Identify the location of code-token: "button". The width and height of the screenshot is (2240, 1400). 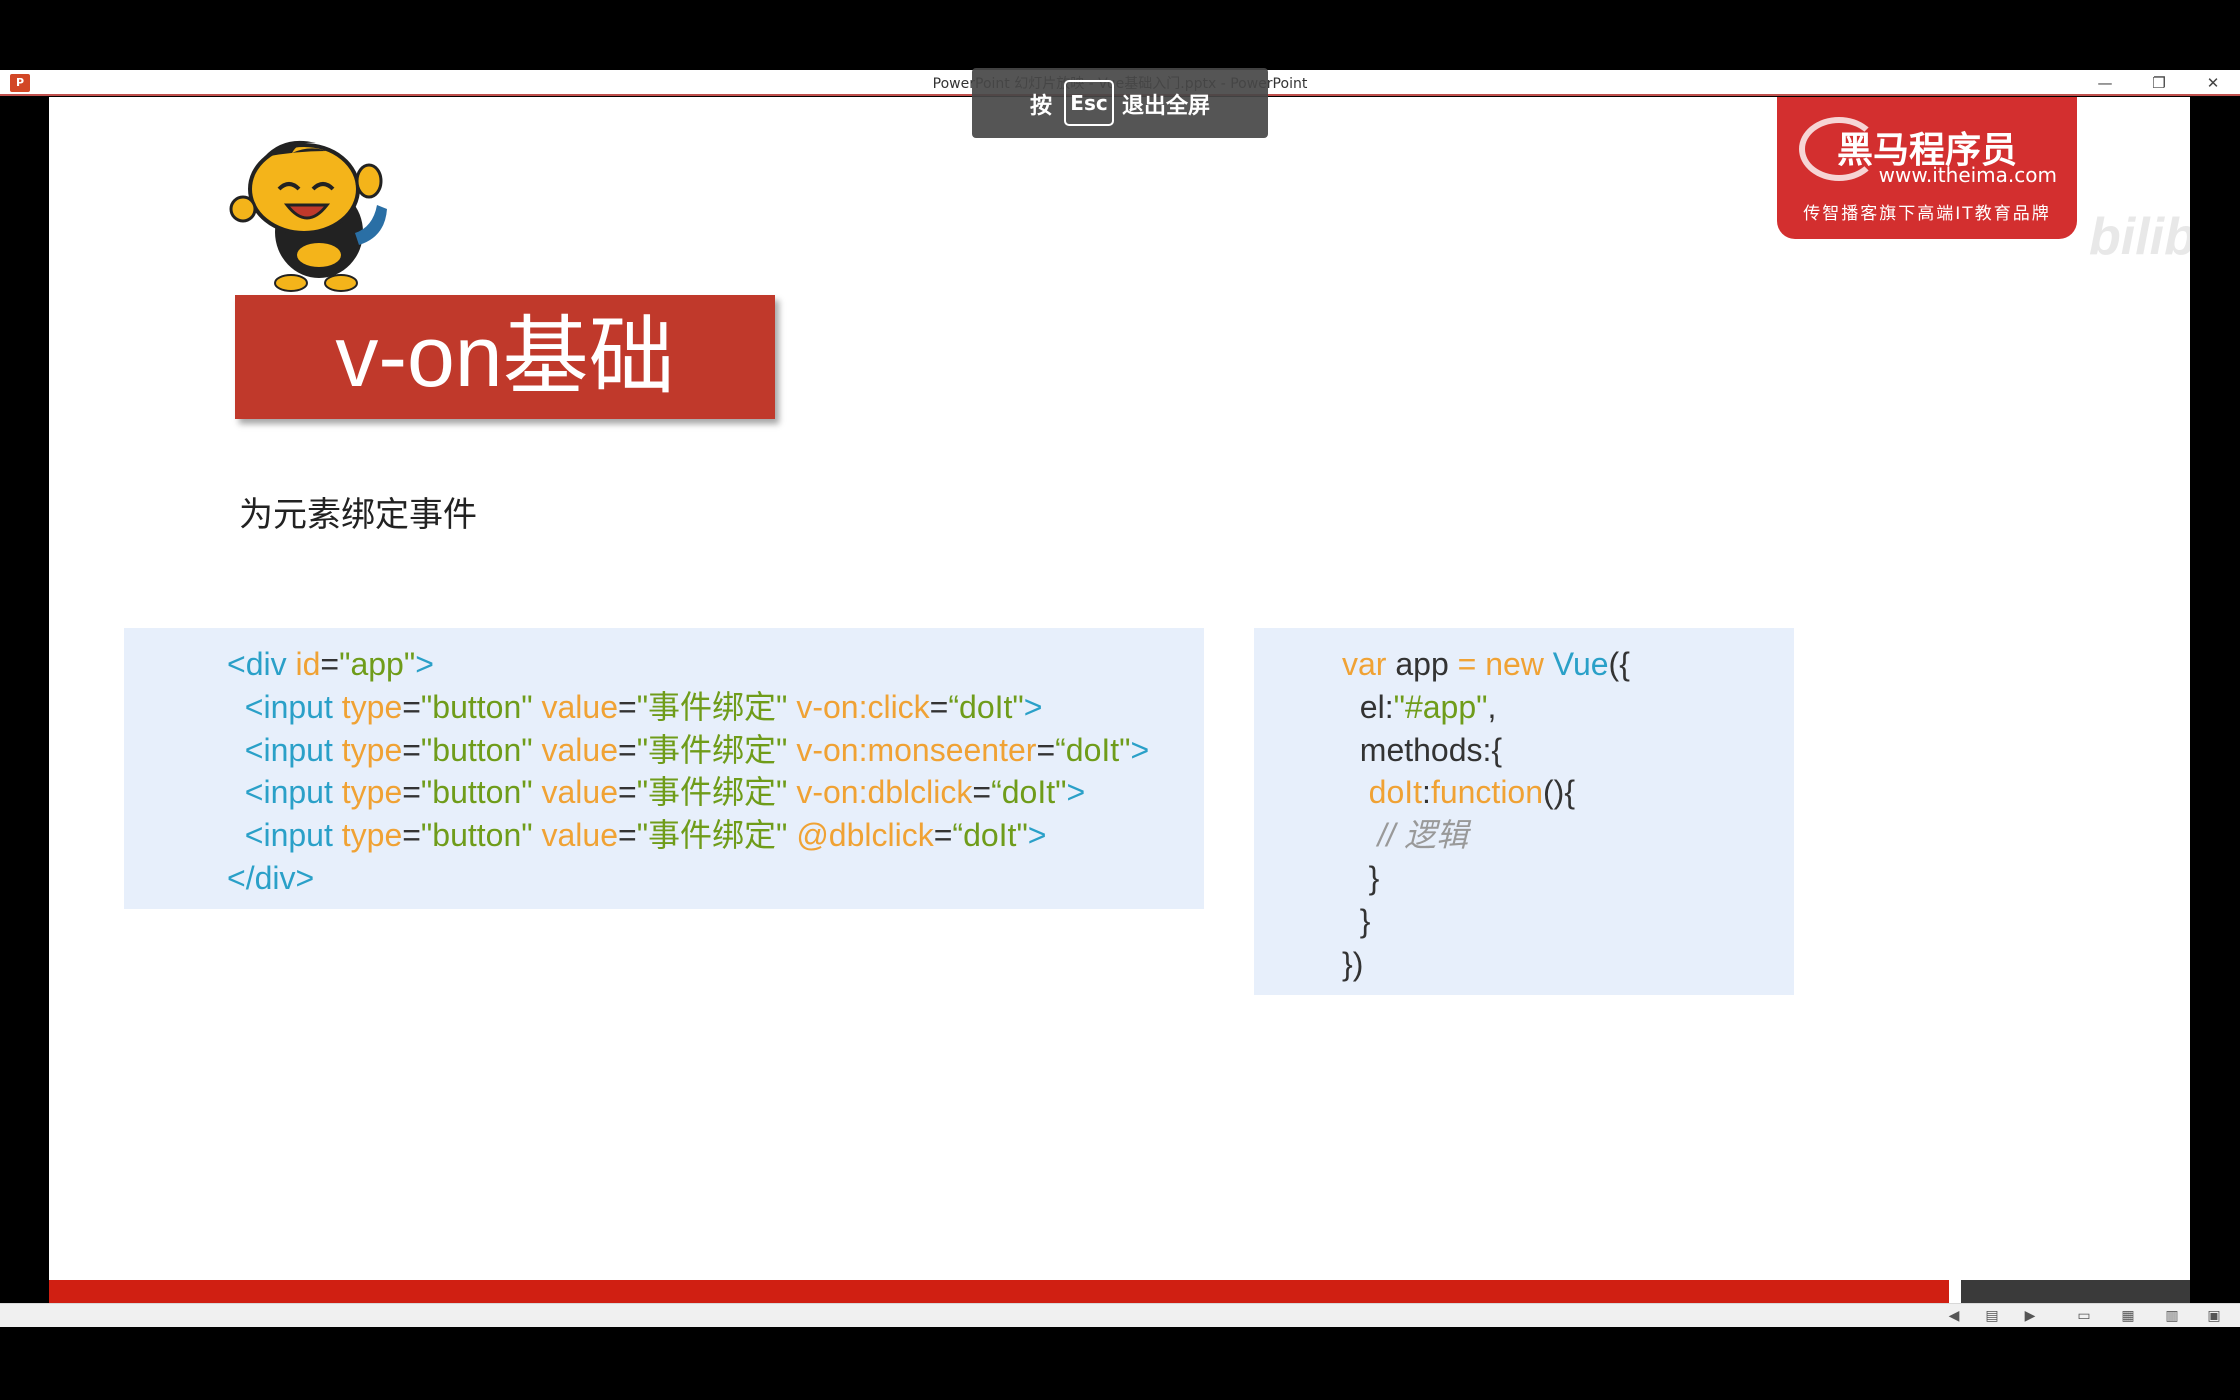
(481, 835).